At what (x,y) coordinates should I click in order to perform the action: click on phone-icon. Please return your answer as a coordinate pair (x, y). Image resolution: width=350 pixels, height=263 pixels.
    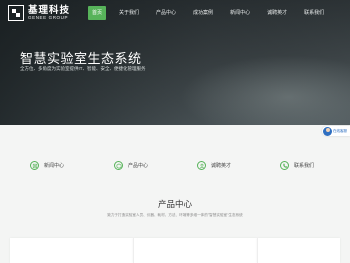
    Looking at the image, I should click on (284, 165).